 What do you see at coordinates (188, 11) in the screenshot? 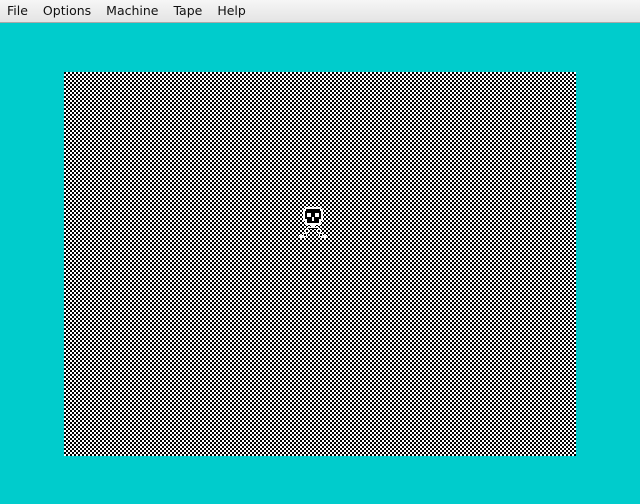
I see `menu-tape: Tape` at bounding box center [188, 11].